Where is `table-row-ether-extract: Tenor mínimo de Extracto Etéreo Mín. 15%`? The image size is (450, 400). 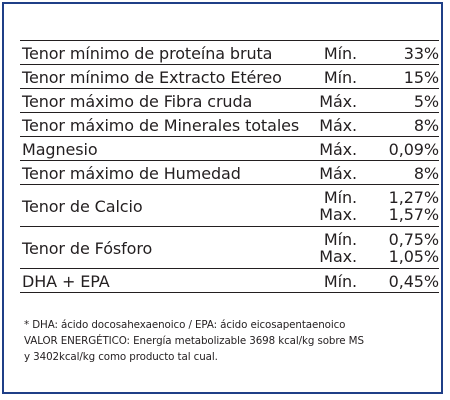
table-row-ether-extract: Tenor mínimo de Extracto Etéreo Mín. 15% is located at coordinates (229, 77).